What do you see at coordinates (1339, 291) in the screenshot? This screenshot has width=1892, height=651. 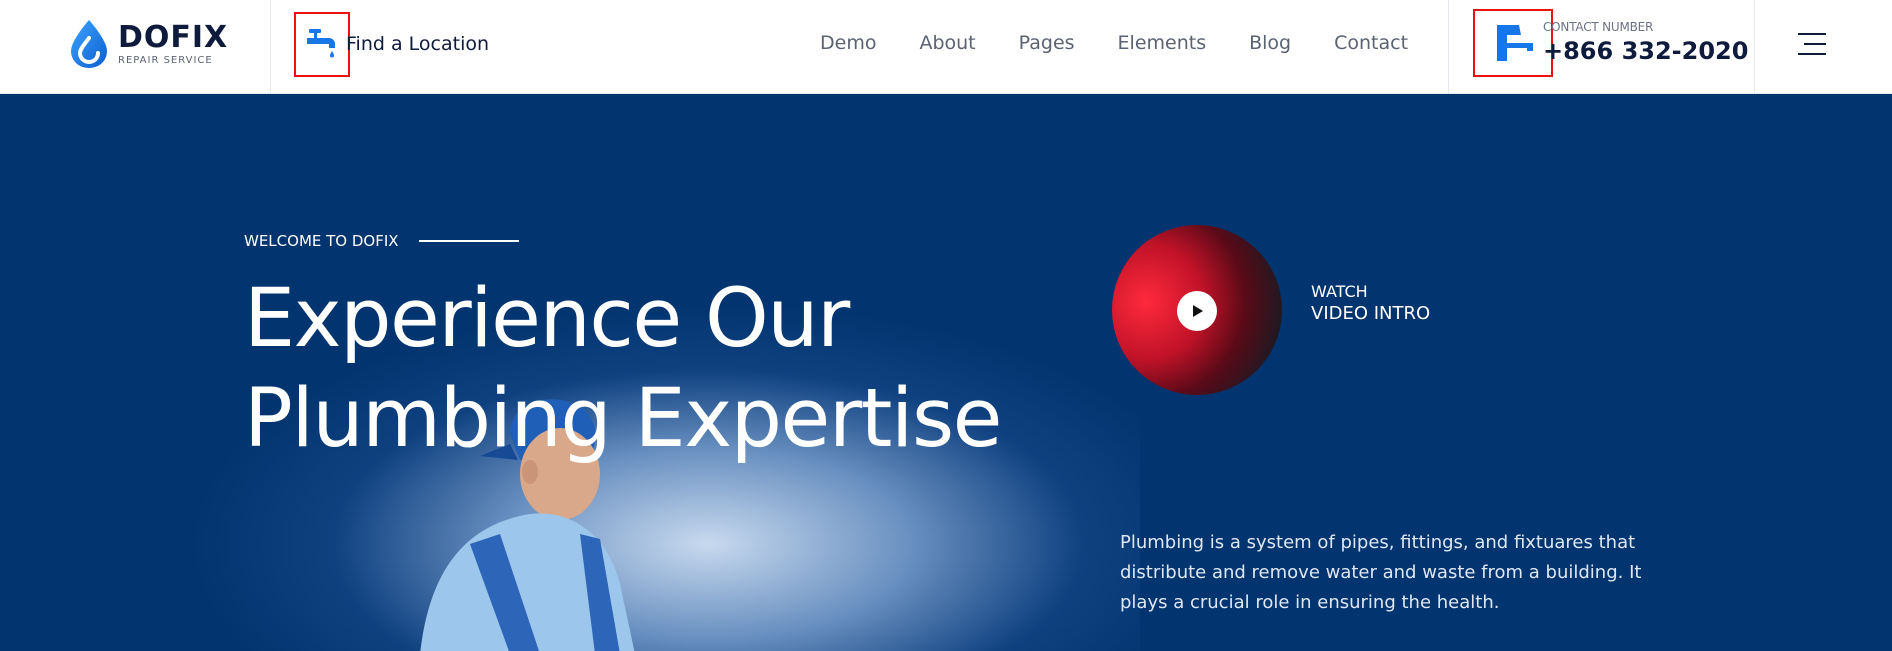 I see `watch-label: WATCH` at bounding box center [1339, 291].